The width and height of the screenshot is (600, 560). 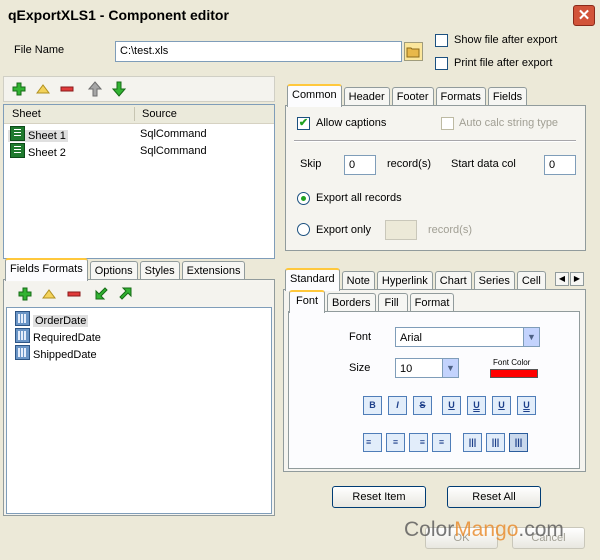 What do you see at coordinates (494, 280) in the screenshot?
I see `tab-series: Series` at bounding box center [494, 280].